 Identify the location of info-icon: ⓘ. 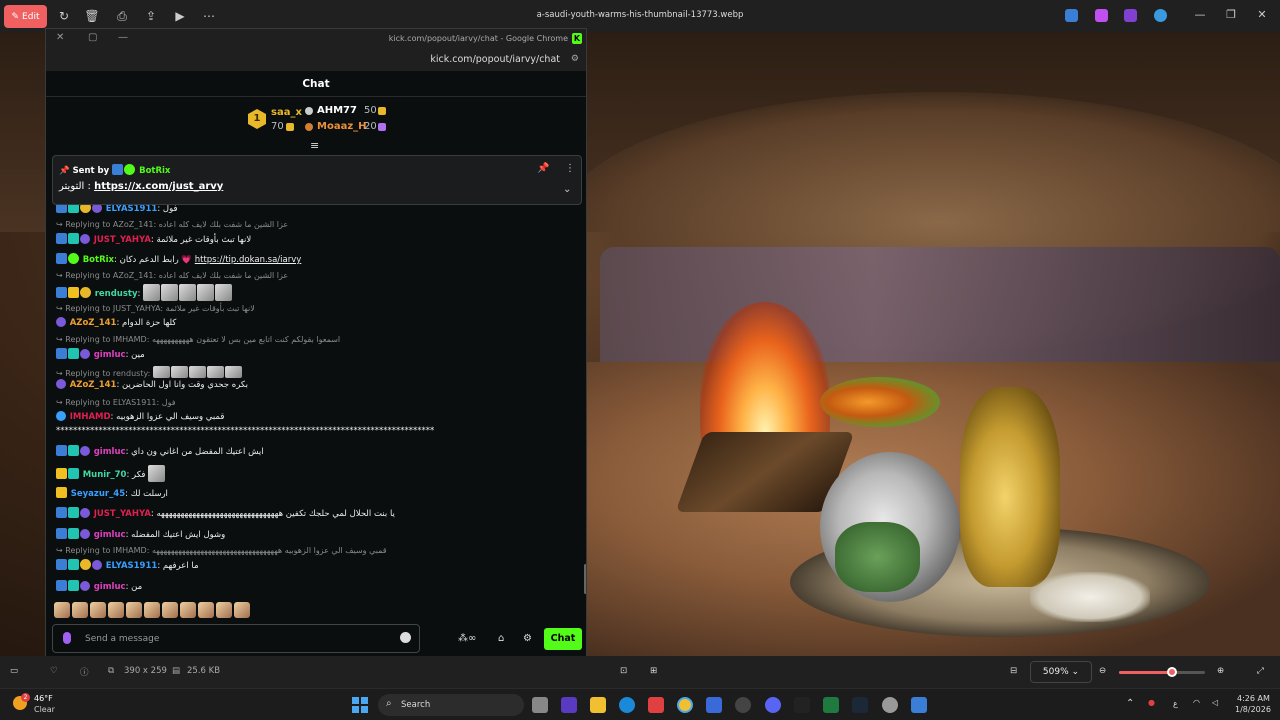
(84, 672).